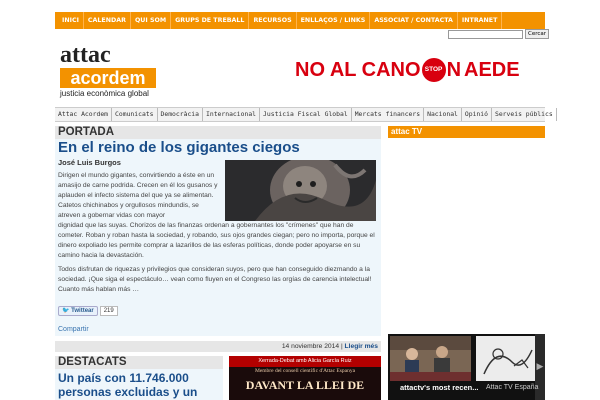  Describe the element at coordinates (218, 132) in the screenshot. I see `portada-heading: PORTADA` at that location.